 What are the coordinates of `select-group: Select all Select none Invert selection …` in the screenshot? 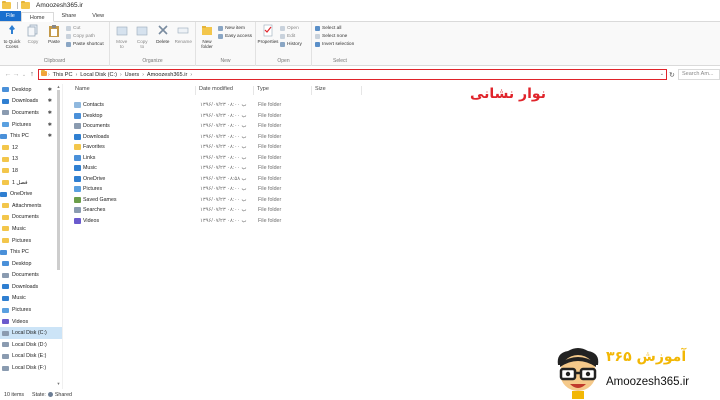 It's located at (340, 44).